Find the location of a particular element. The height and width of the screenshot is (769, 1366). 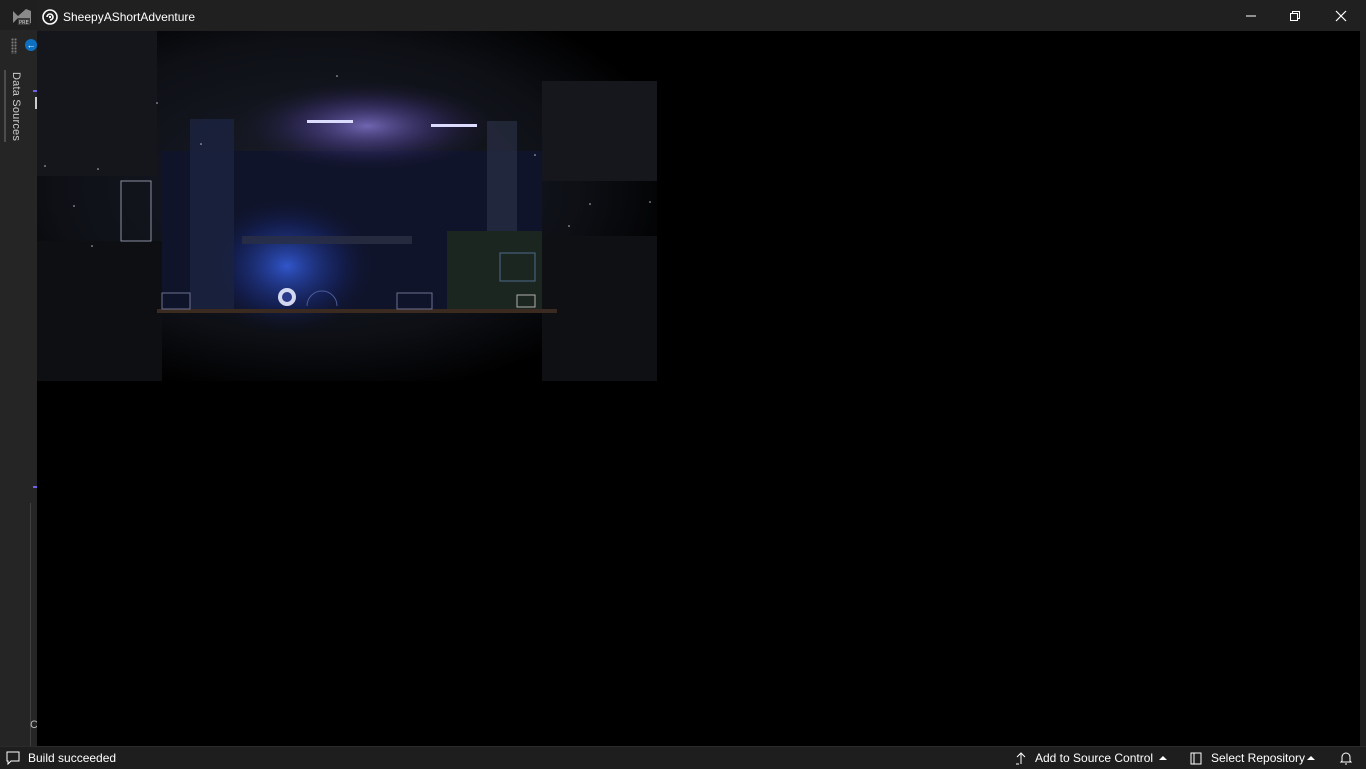

upload-arrow-icon is located at coordinates (1021, 758).